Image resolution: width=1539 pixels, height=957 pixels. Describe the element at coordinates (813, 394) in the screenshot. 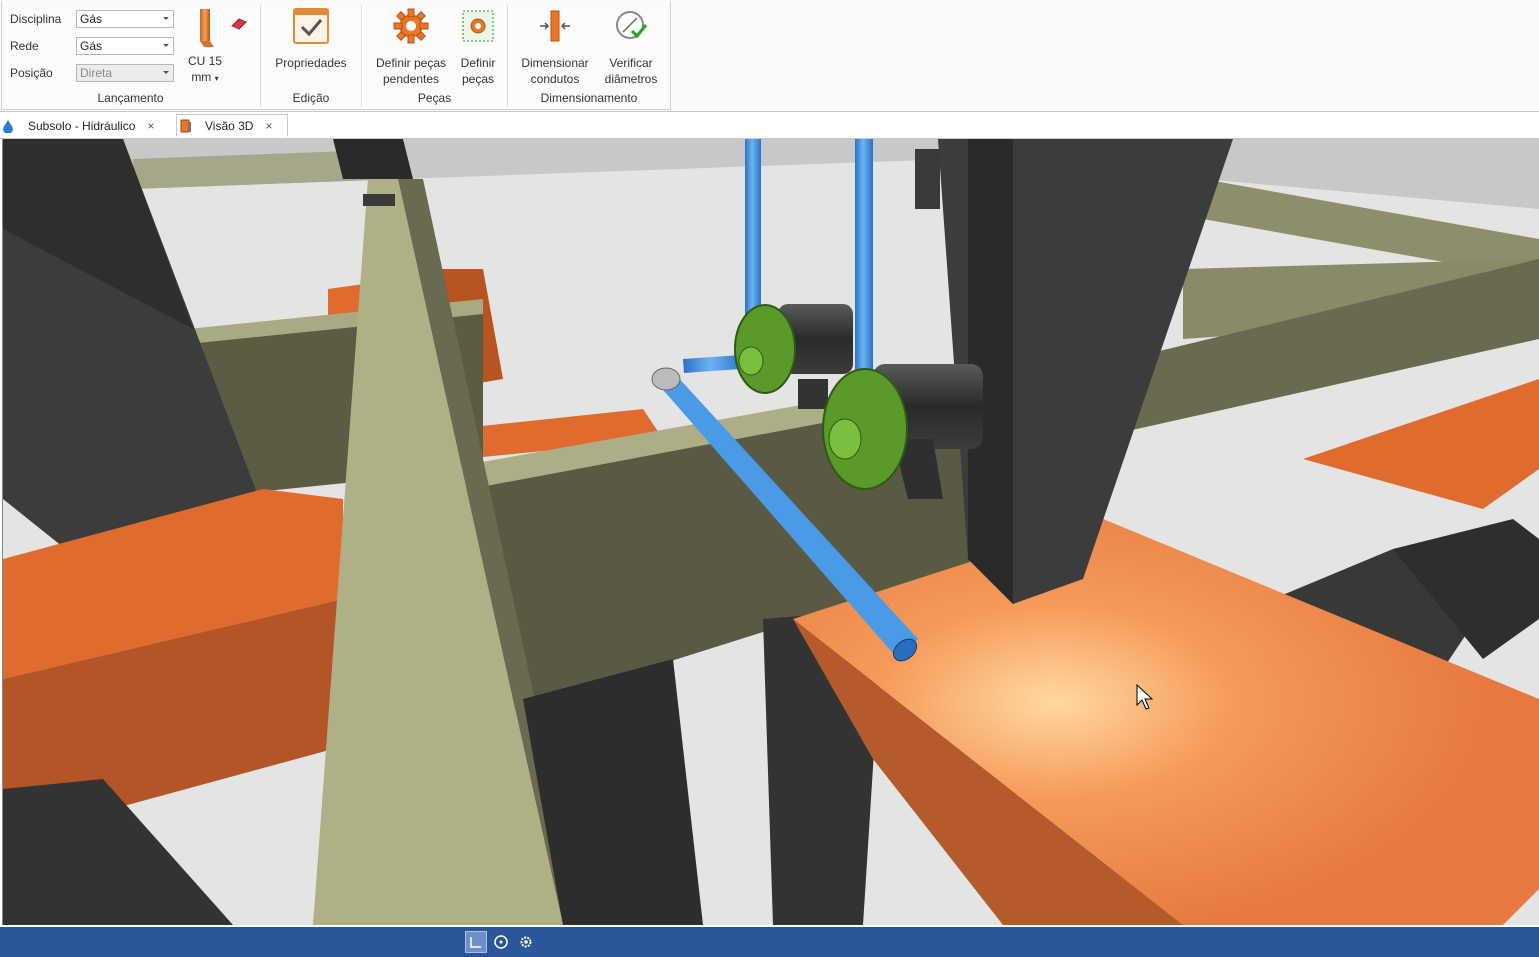

I see `pump-base` at that location.